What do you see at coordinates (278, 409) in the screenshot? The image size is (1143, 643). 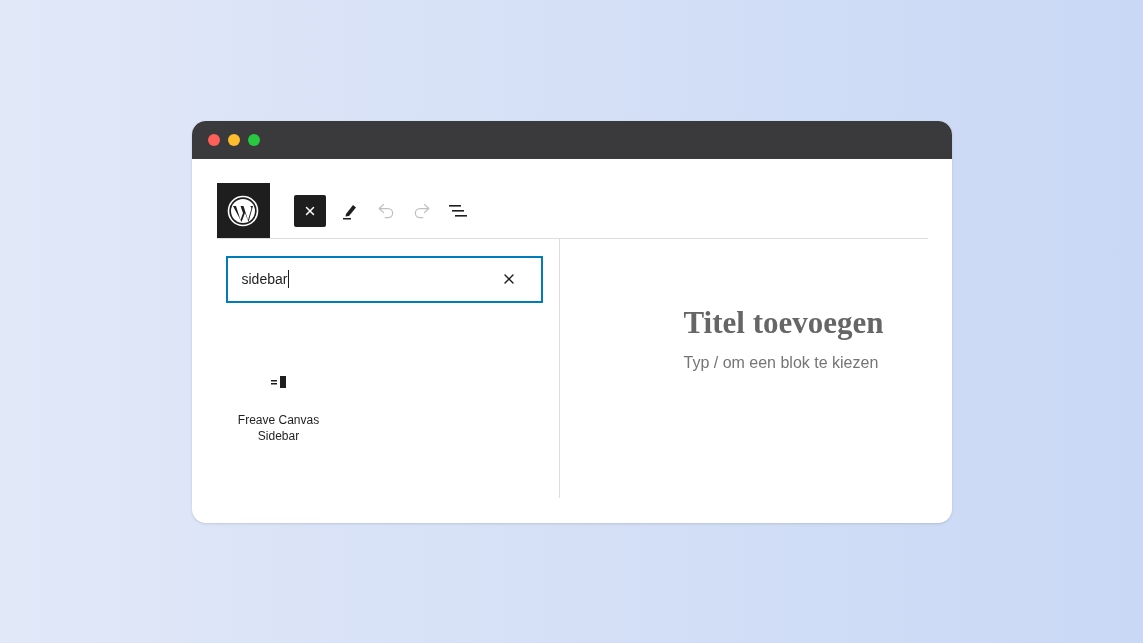 I see `block-result: Freave Canvas Sidebar` at bounding box center [278, 409].